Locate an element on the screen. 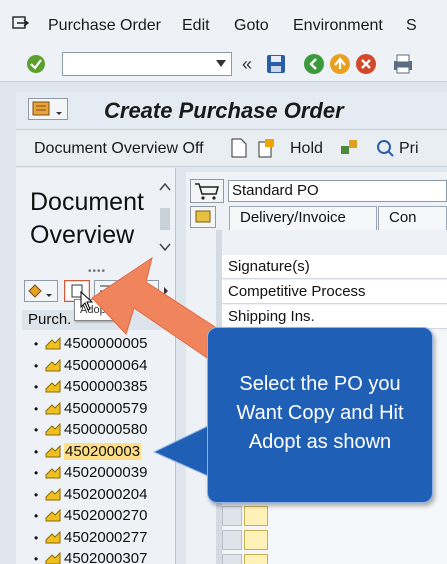  menu-system: S is located at coordinates (411, 26).